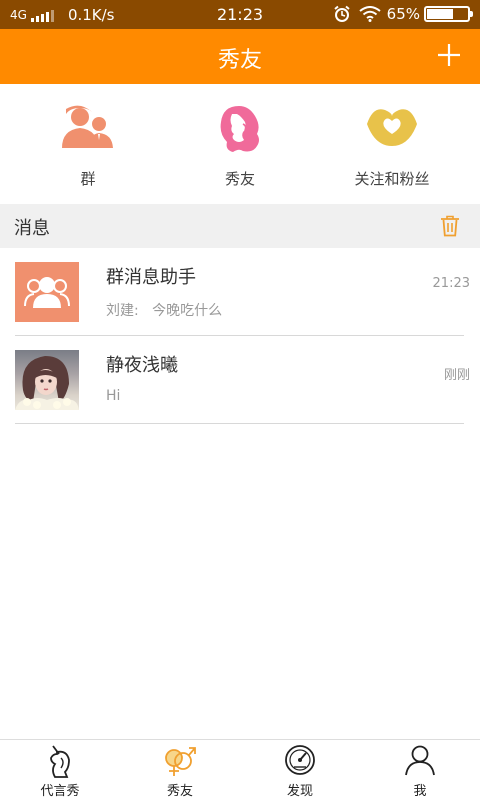 This screenshot has width=480, height=800. Describe the element at coordinates (449, 55) in the screenshot. I see `plus-icon` at that location.